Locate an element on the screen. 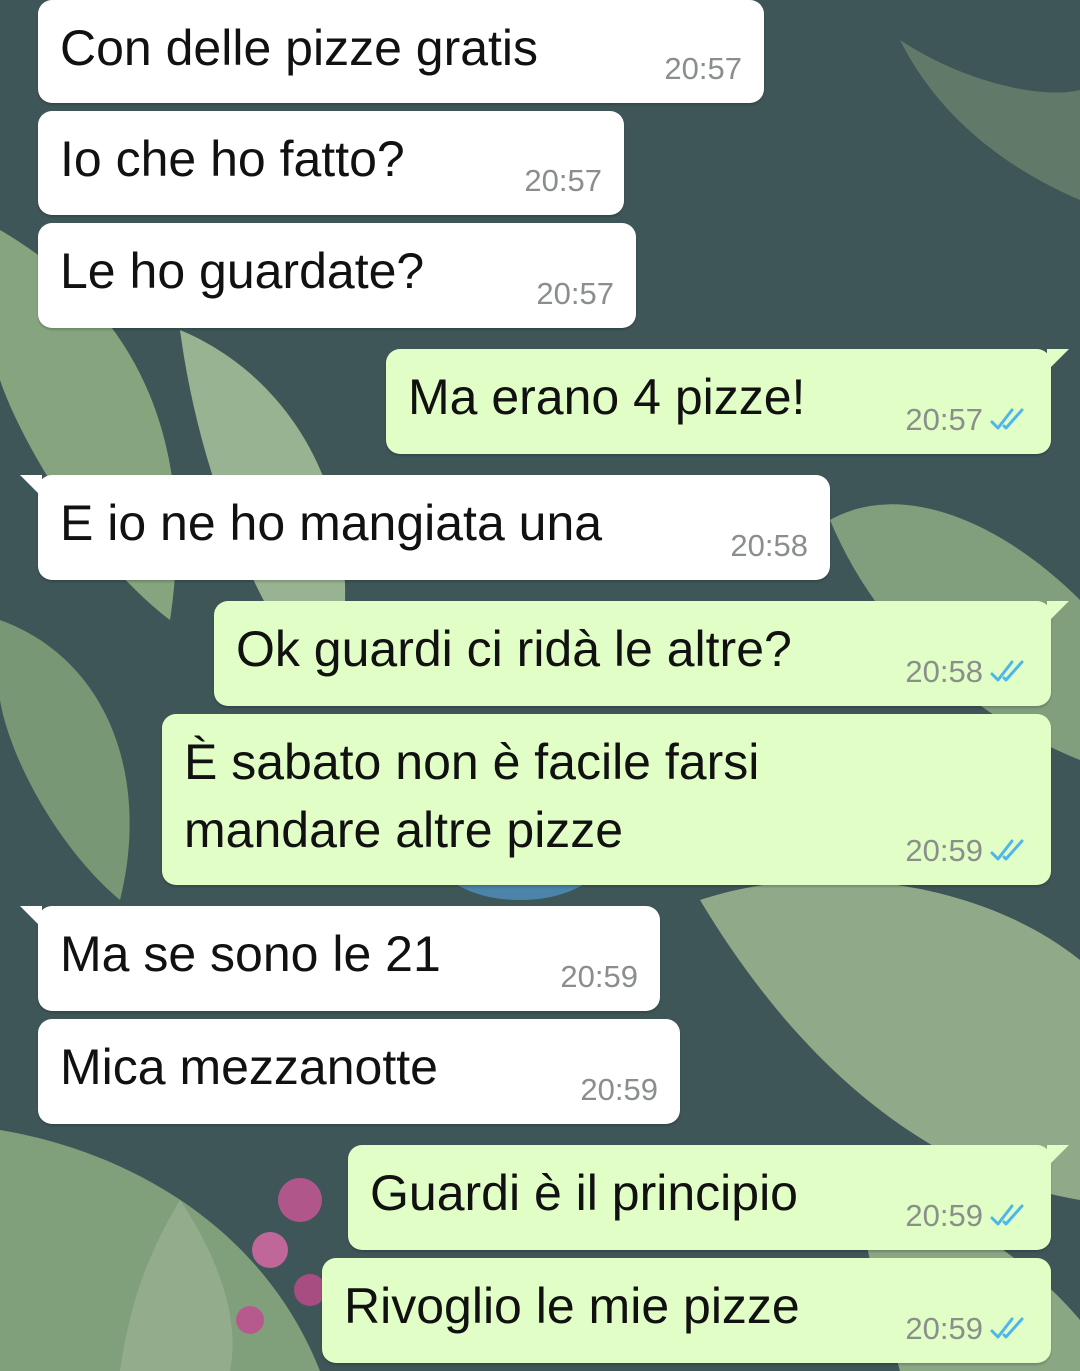 The image size is (1080, 1371). incoming-message-bubble: Ma se sono le 21 20:59 is located at coordinates (340, 958).